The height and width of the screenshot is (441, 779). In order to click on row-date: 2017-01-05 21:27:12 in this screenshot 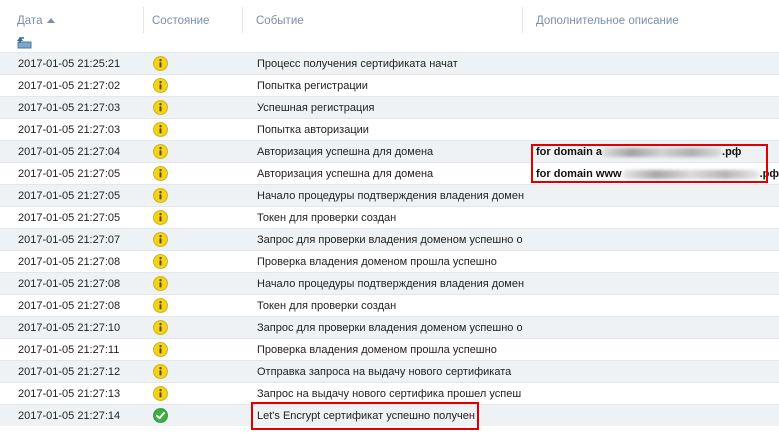, I will do `click(69, 372)`.